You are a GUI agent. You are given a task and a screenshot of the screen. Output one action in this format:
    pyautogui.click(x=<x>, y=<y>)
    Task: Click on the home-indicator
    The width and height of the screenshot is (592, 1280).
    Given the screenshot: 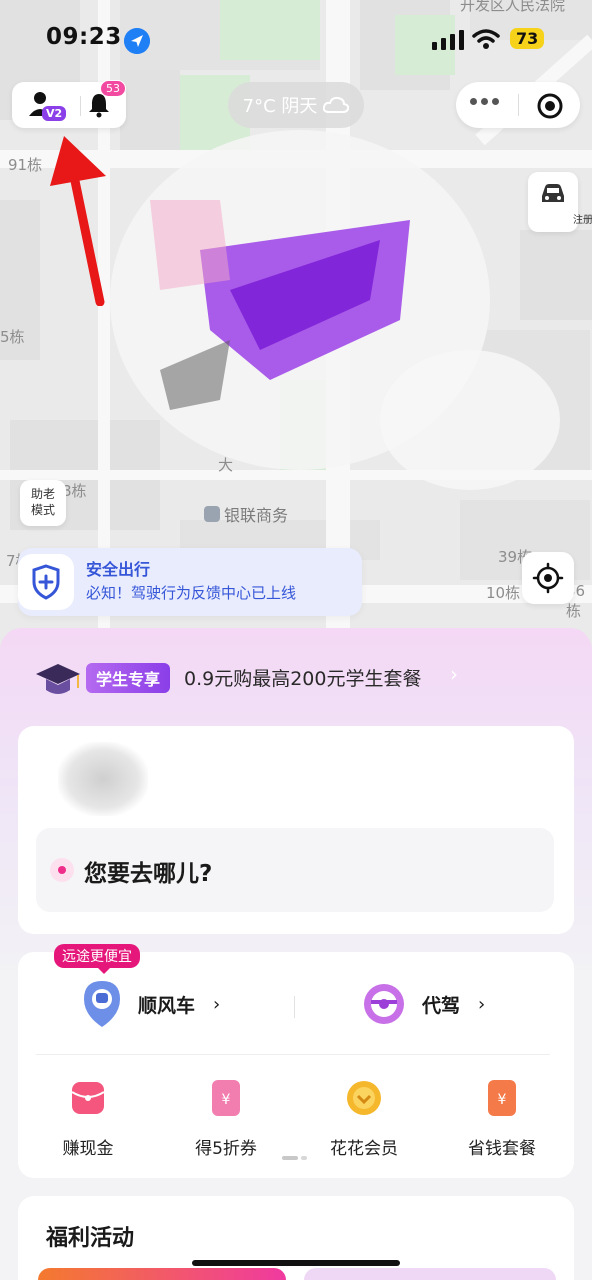 What is the action you would take?
    pyautogui.click(x=296, y=1263)
    